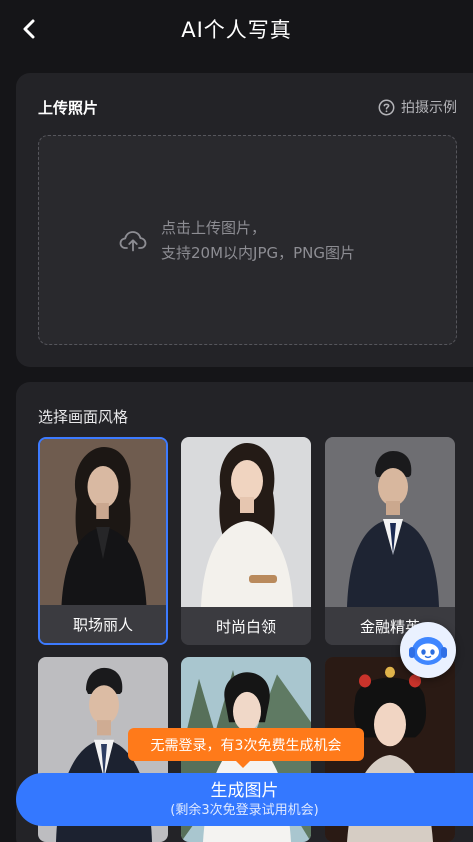  Describe the element at coordinates (258, 241) in the screenshot. I see `upload-hint: 点击上传图片， 支持20M以内JPG，PNG图片` at that location.